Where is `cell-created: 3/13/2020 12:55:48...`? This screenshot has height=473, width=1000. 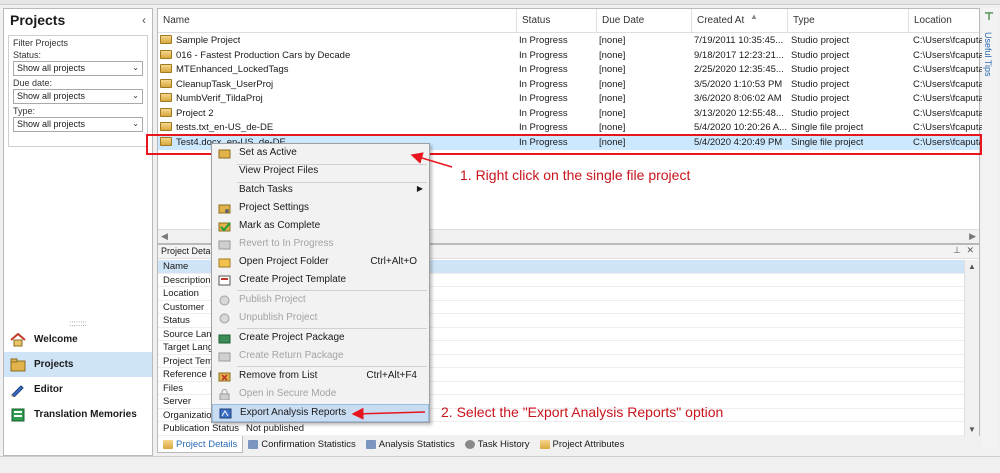
cell-created: 3/13/2020 12:55:48... is located at coordinates (739, 113).